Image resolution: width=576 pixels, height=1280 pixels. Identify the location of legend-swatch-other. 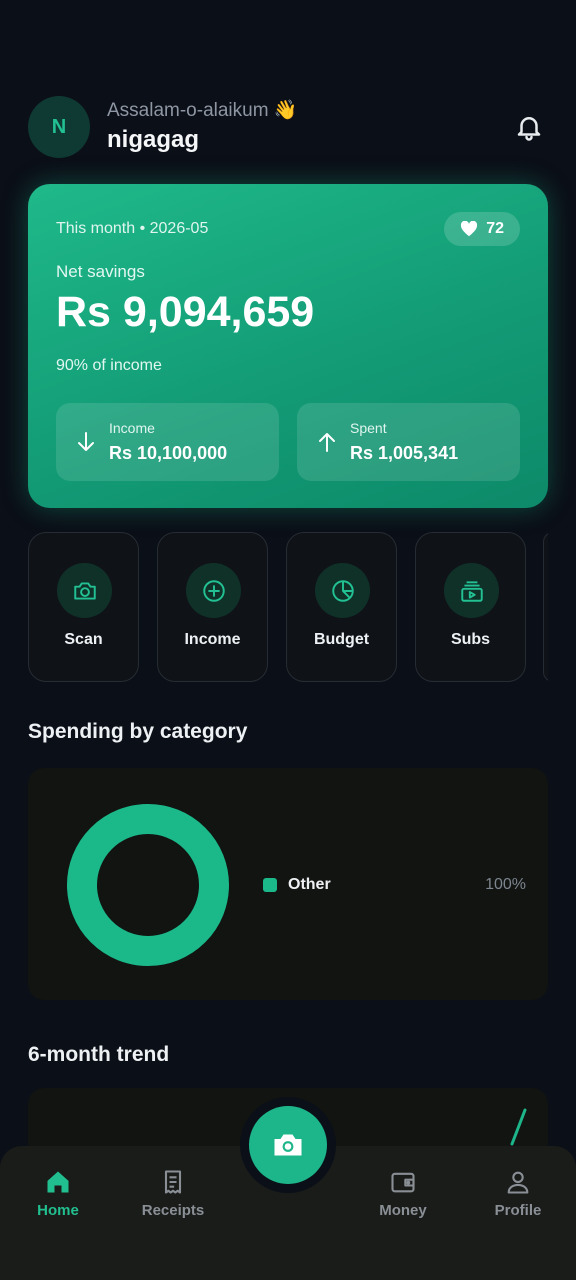
(270, 885).